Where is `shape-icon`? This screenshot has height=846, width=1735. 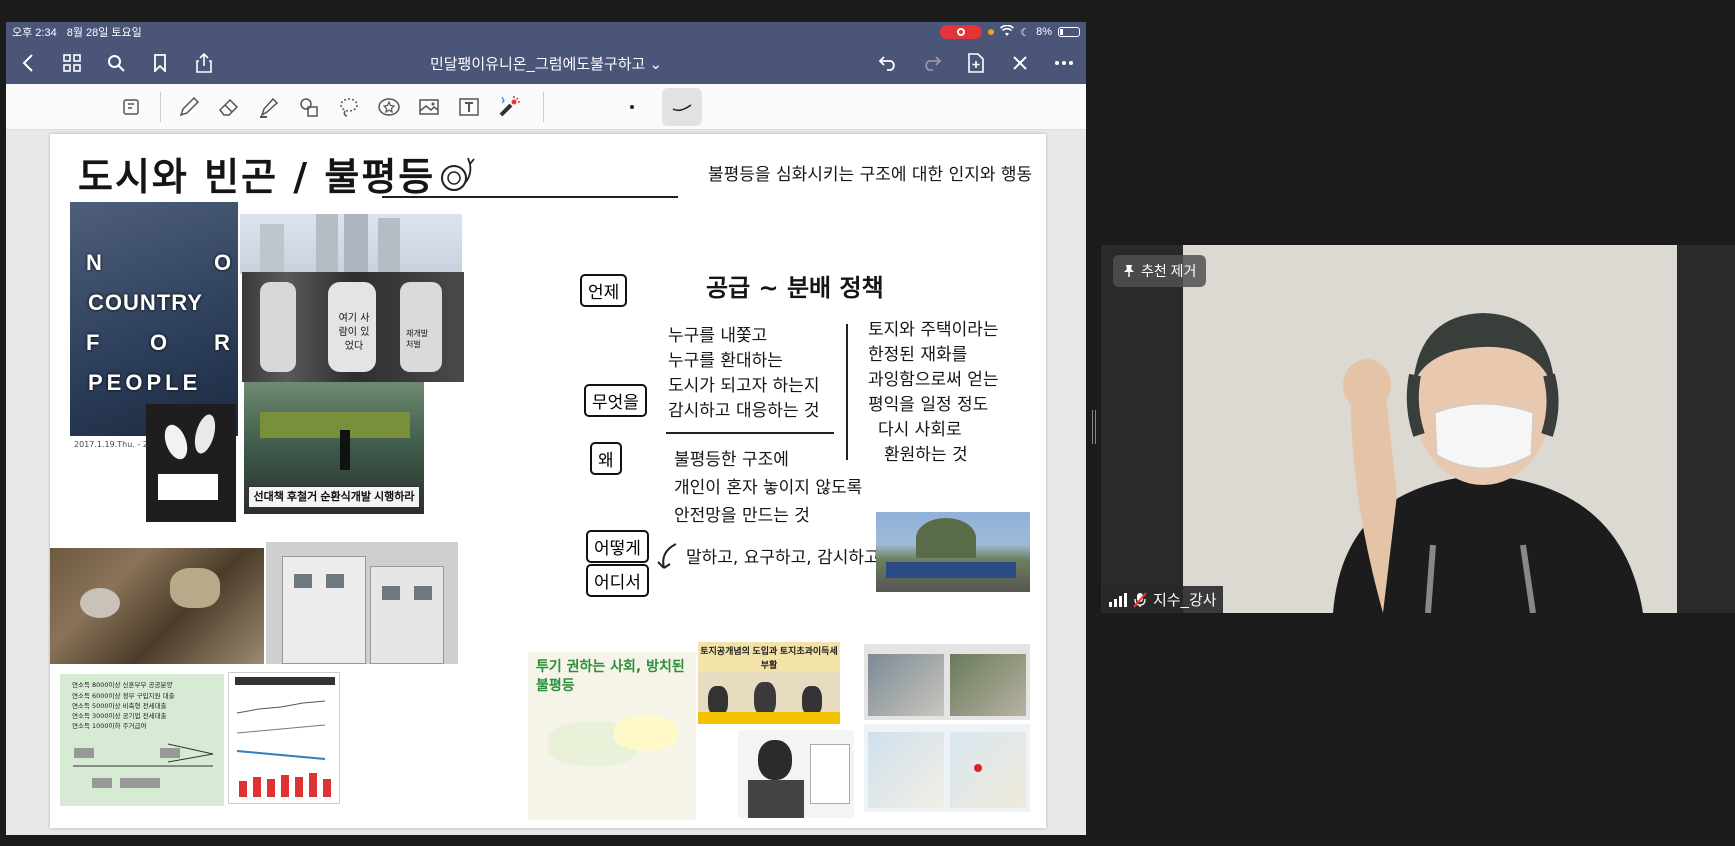
shape-icon is located at coordinates (309, 107).